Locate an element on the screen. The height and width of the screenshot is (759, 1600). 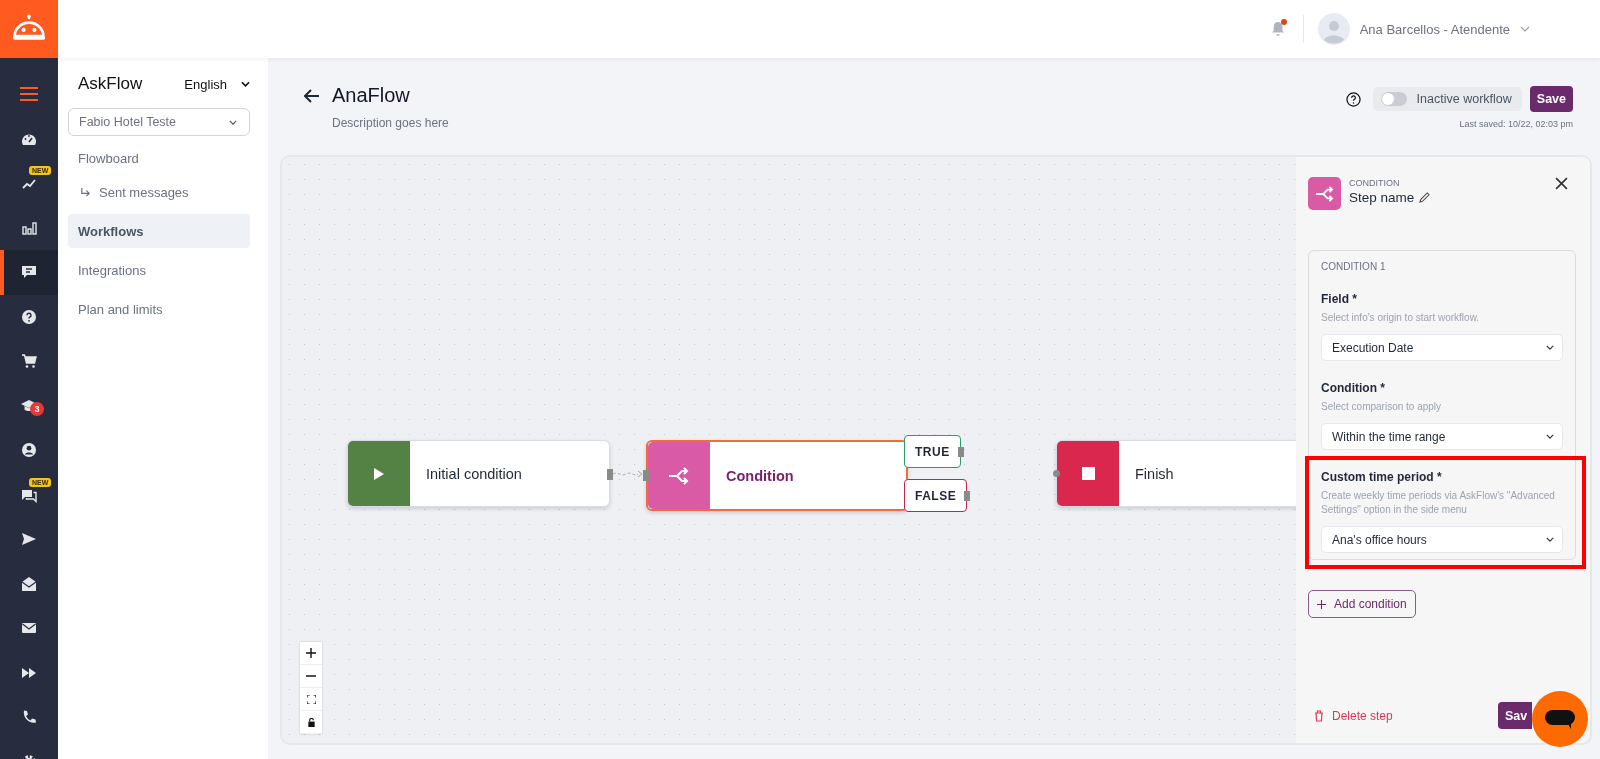
step-name: Step name is located at coordinates (1382, 197).